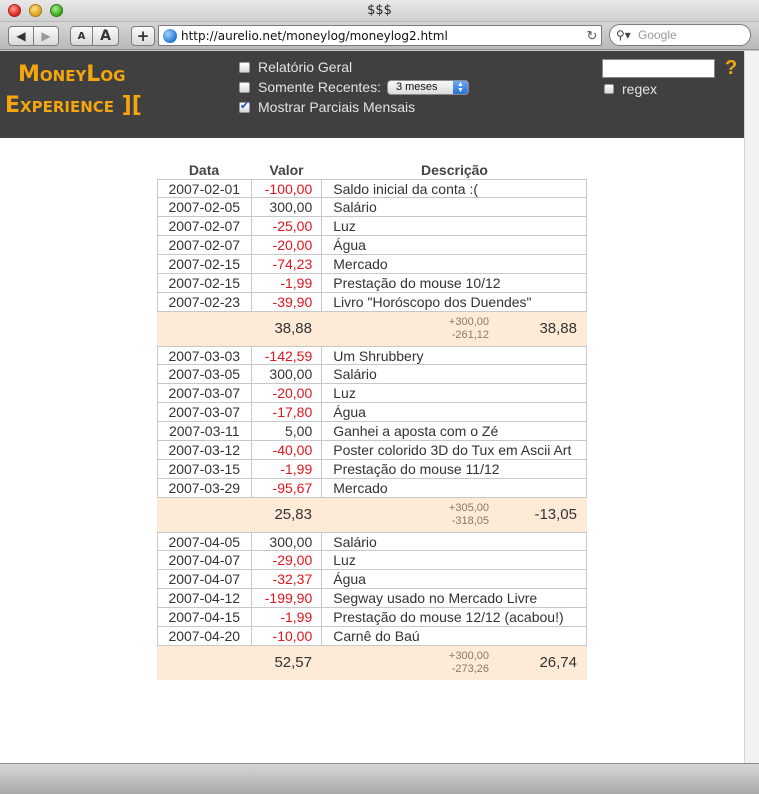 The height and width of the screenshot is (794, 759). What do you see at coordinates (287, 431) in the screenshot?
I see `cell-value: 5,00` at bounding box center [287, 431].